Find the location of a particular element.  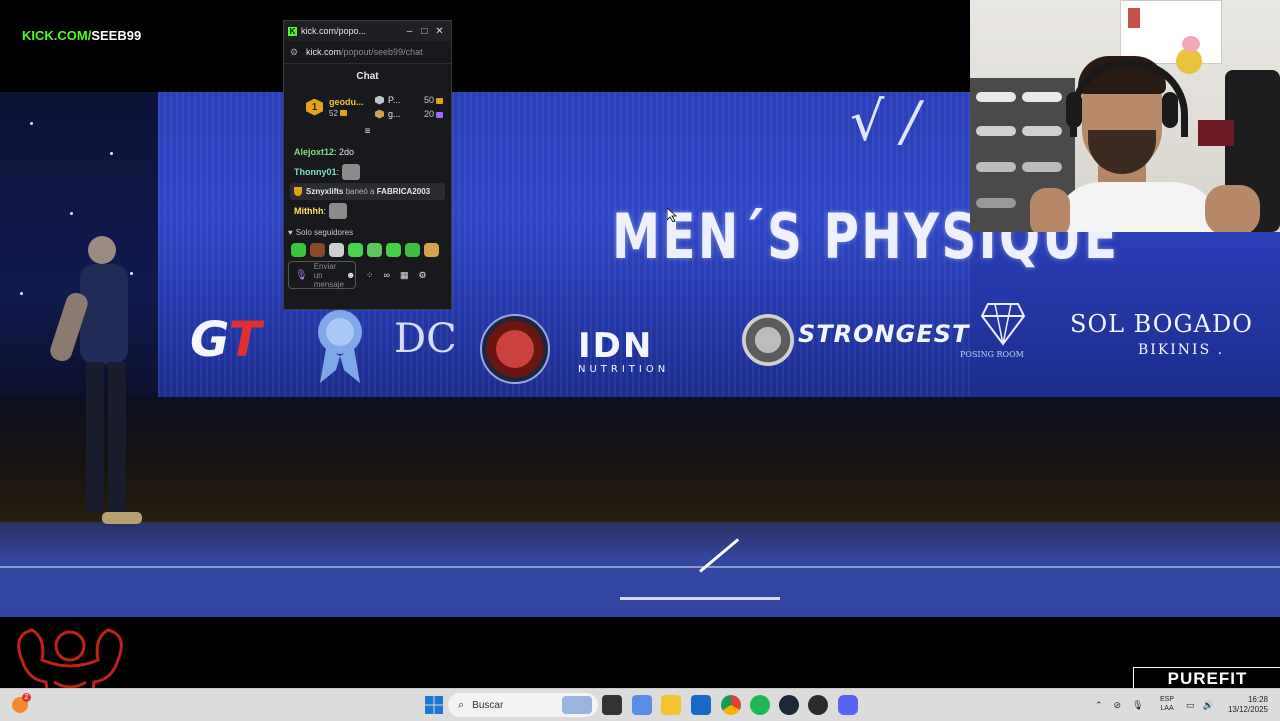

message-user: Alejoxt12 is located at coordinates (314, 152).